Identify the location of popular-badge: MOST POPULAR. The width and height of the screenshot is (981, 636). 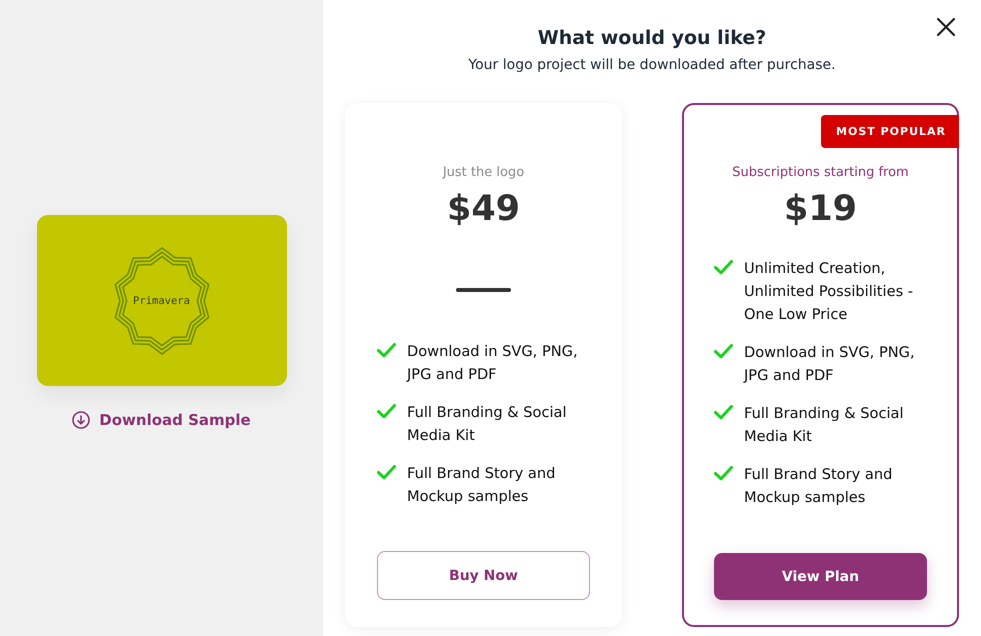
(890, 131).